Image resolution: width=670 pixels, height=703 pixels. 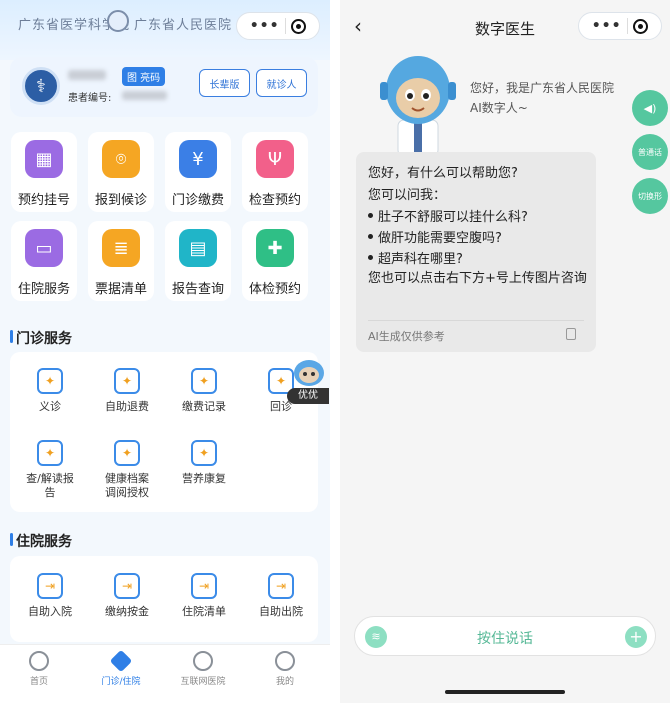 What do you see at coordinates (274, 200) in the screenshot?
I see `quick-tile-label: 检查预约` at bounding box center [274, 200].